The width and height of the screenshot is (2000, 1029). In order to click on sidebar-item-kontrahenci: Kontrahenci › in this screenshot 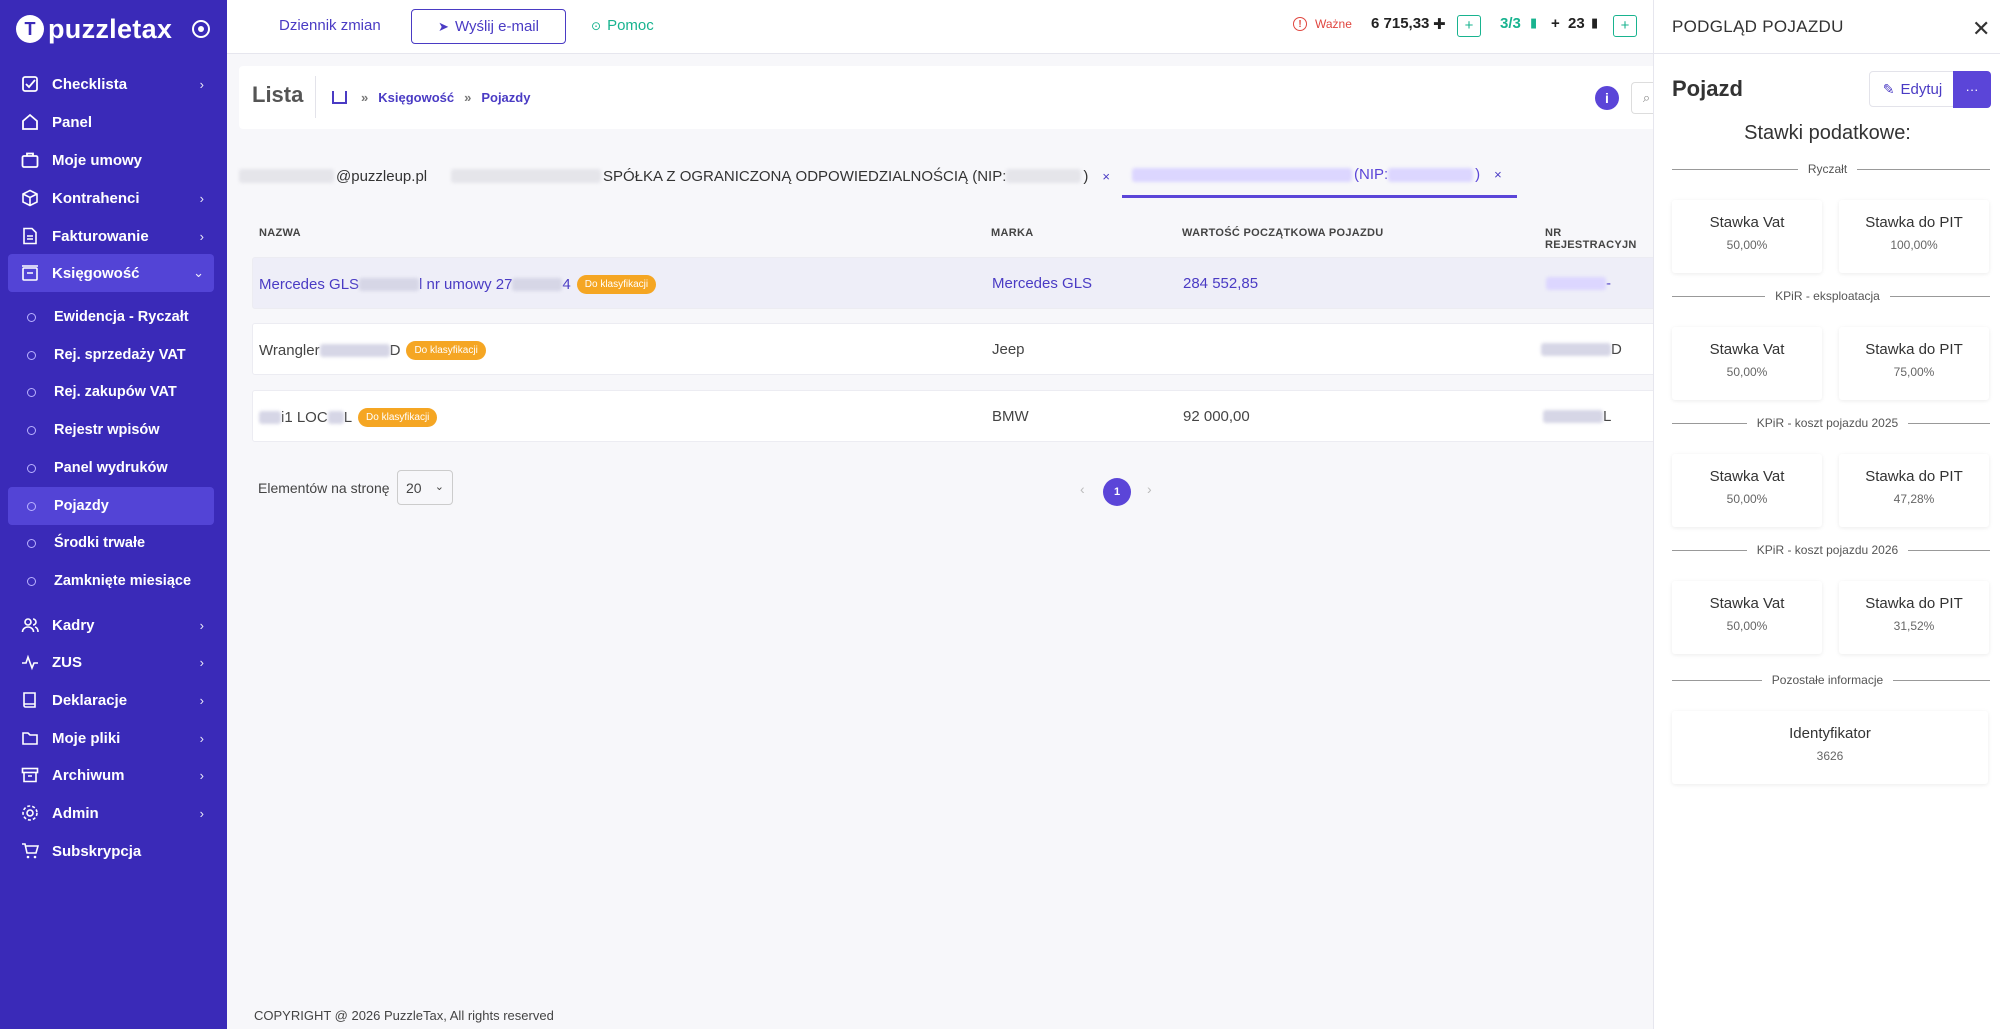, I will do `click(111, 198)`.